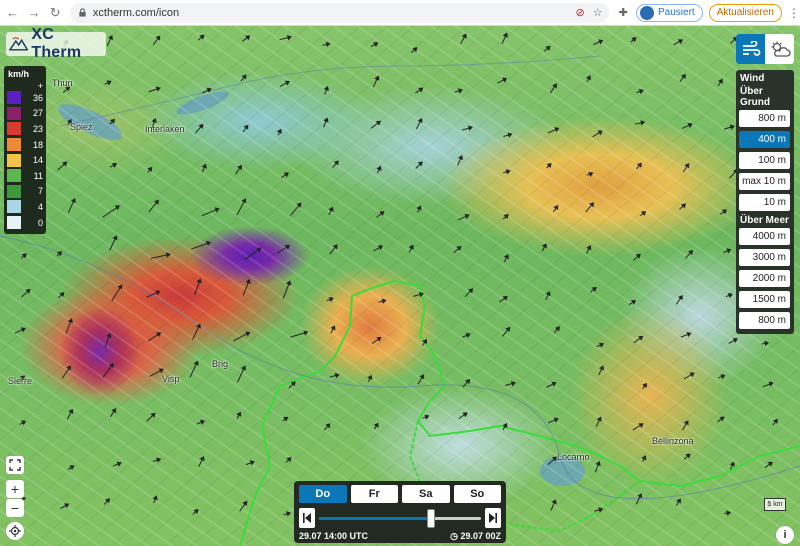 The height and width of the screenshot is (546, 800). I want to click on step-back-button, so click(307, 518).